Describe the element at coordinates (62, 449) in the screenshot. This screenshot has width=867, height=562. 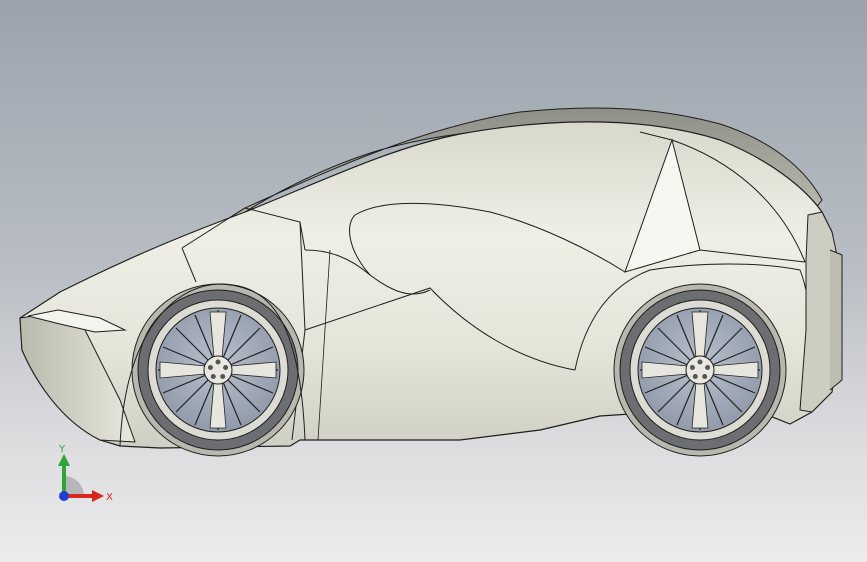
I see `y-axis-label: Y` at that location.